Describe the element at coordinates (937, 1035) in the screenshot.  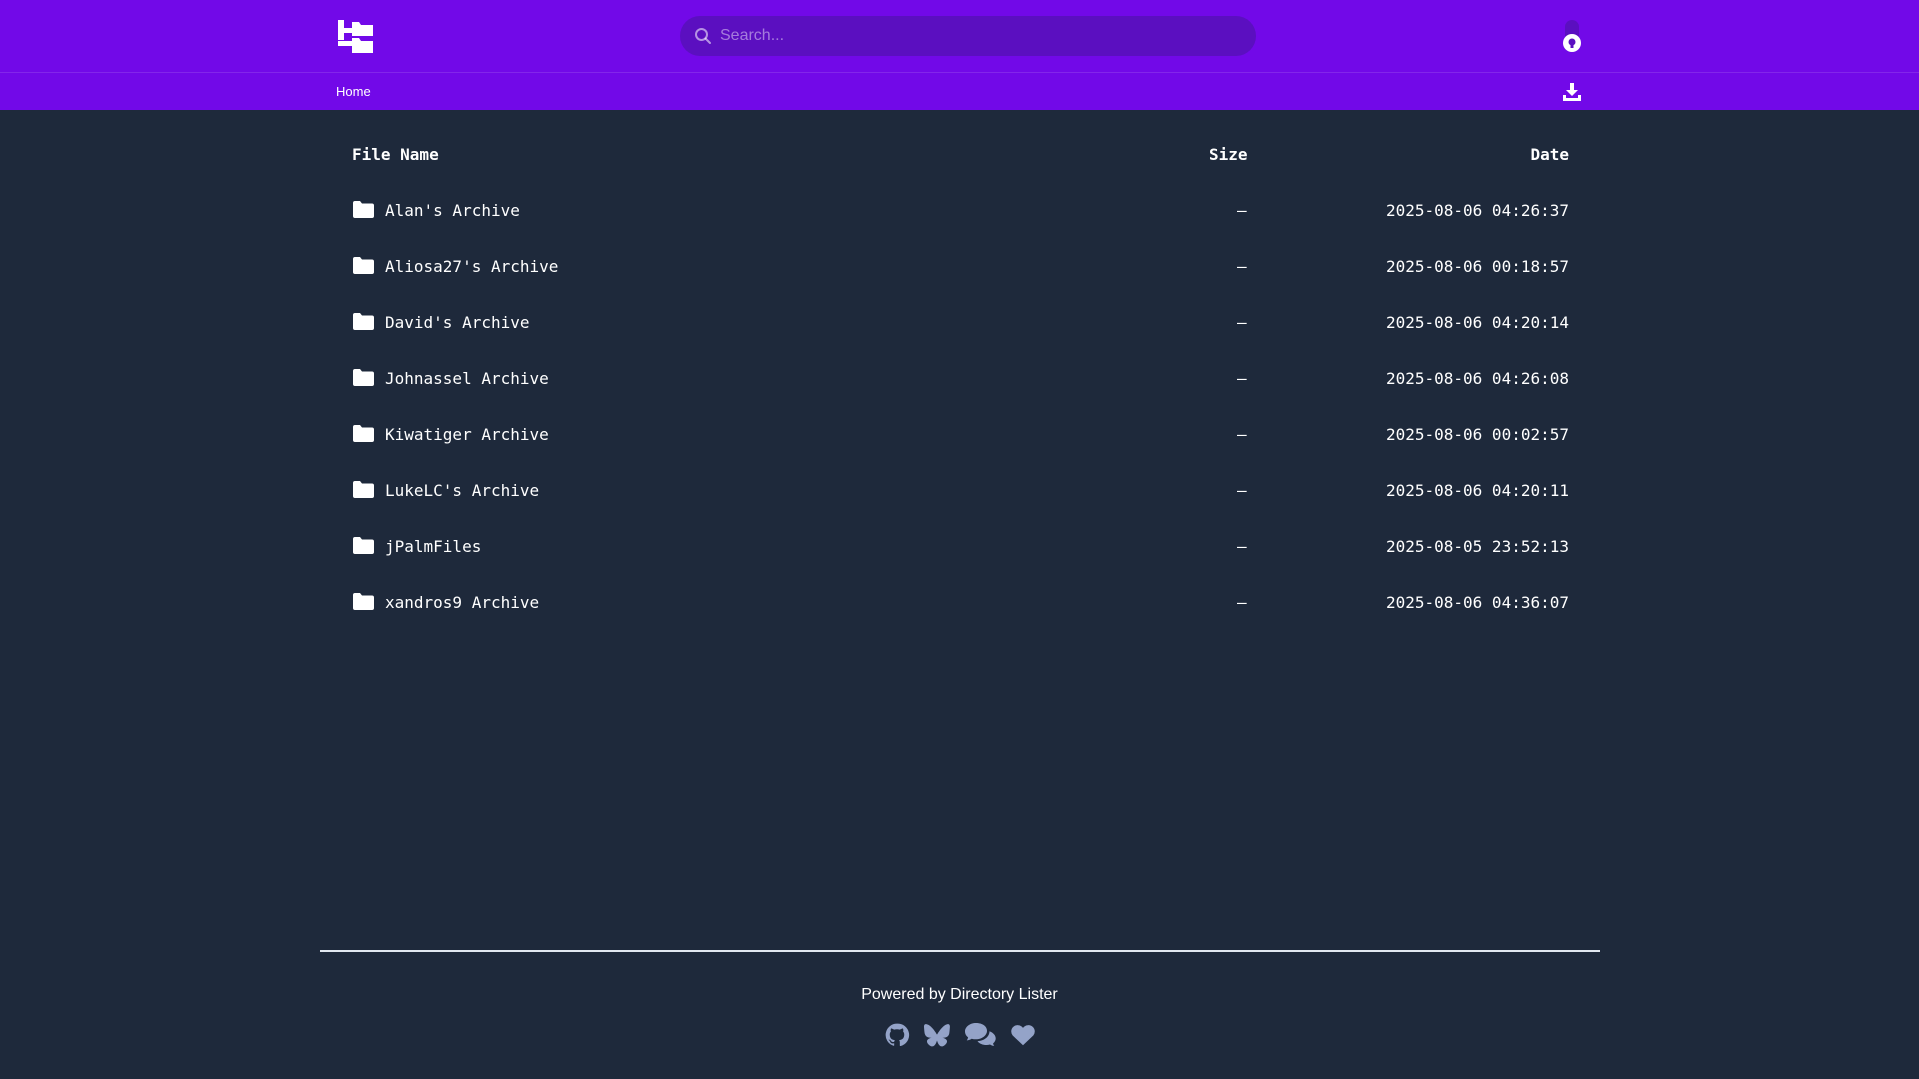
I see `butterfly-icon` at that location.